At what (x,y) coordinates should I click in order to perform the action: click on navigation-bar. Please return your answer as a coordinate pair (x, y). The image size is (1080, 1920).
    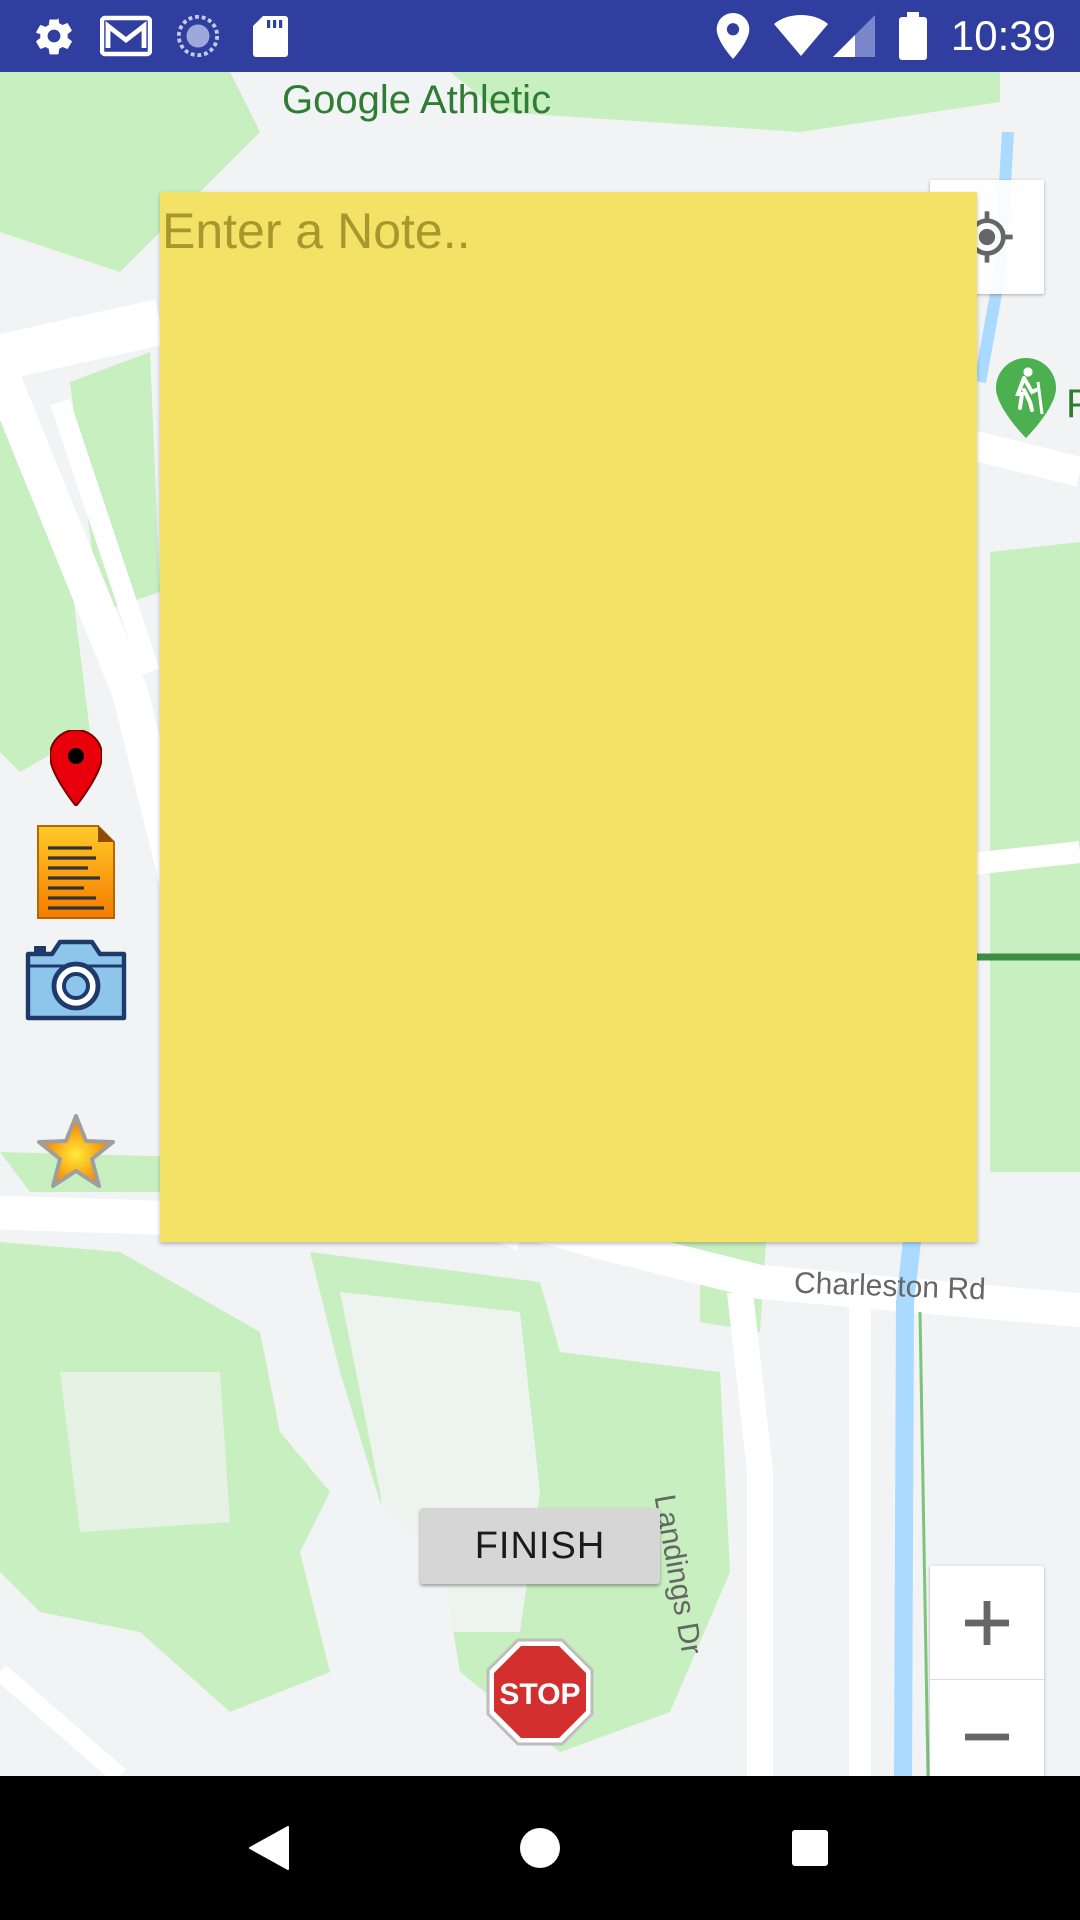
    Looking at the image, I should click on (540, 1848).